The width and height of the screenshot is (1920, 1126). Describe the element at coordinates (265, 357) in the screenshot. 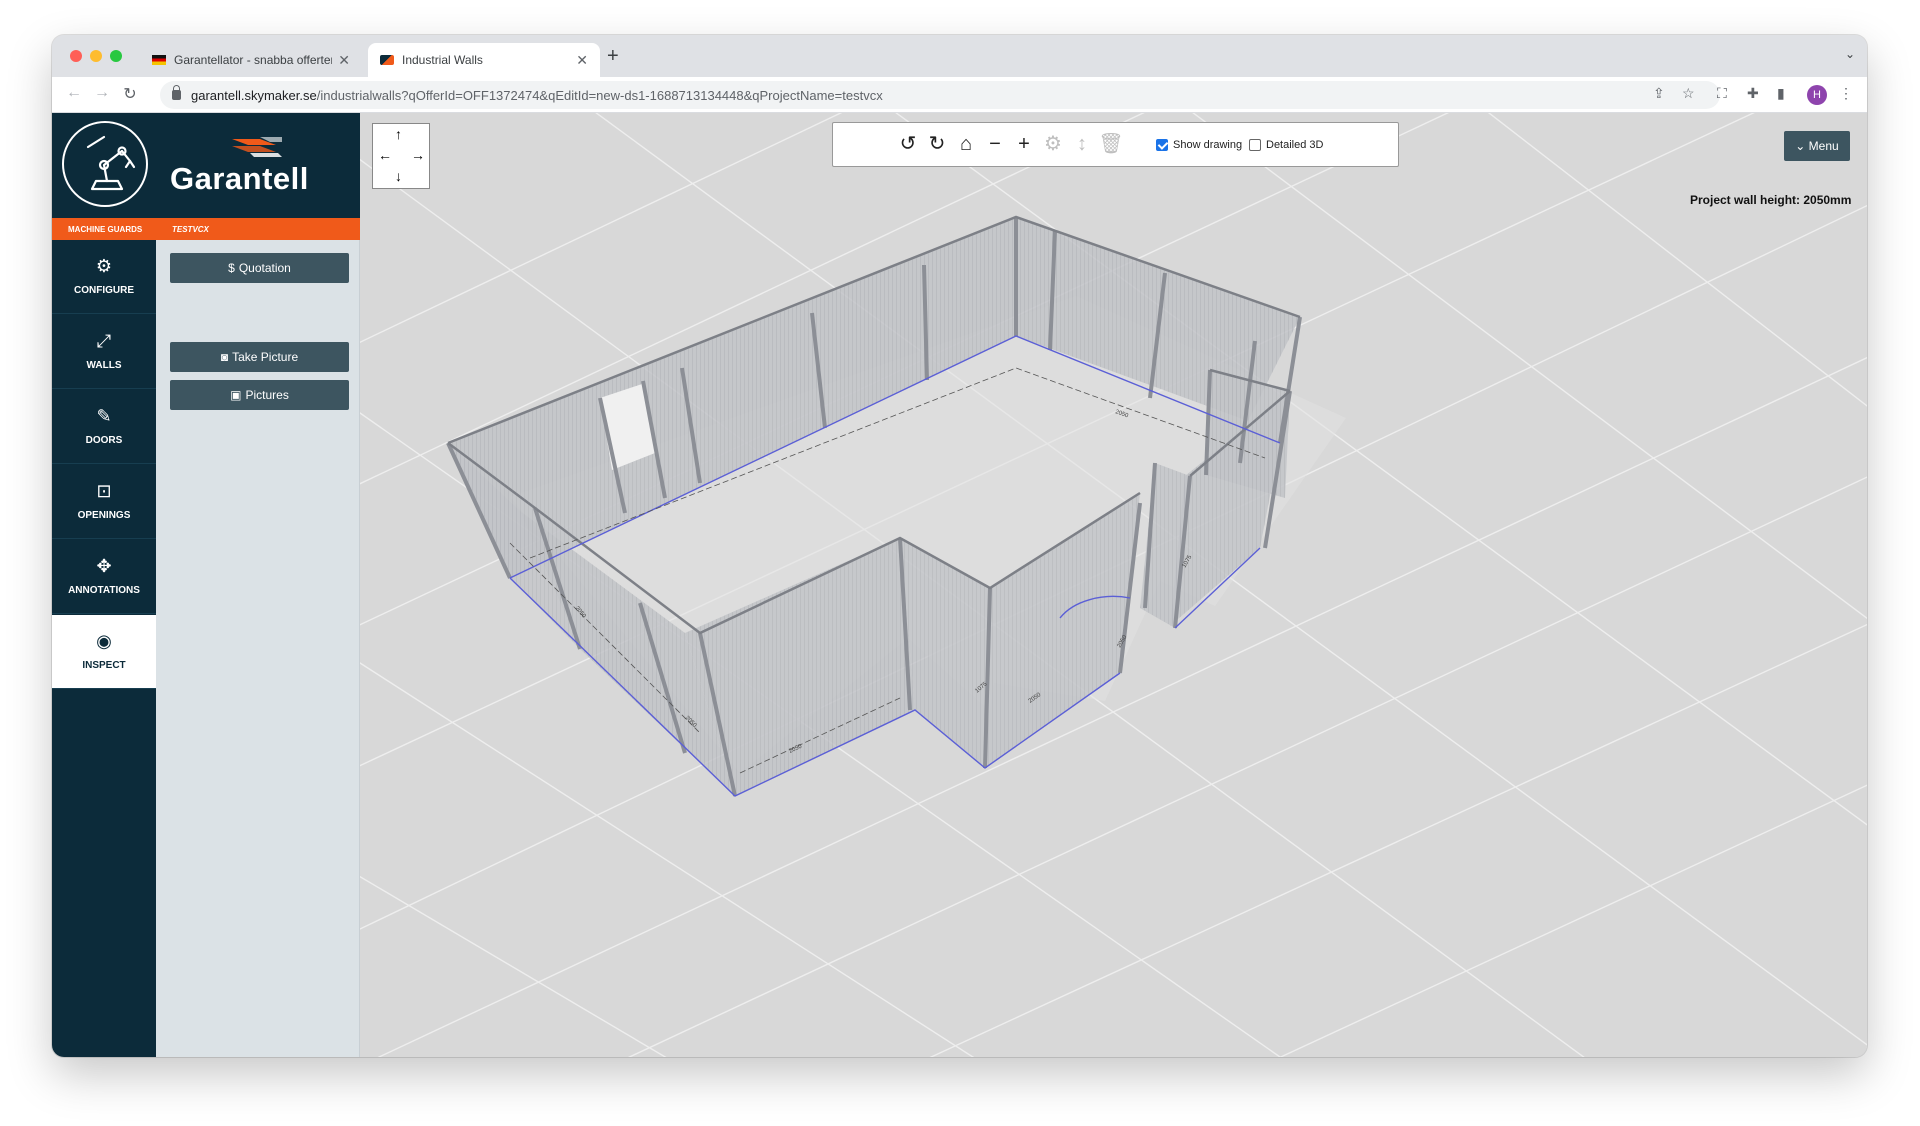

I see `take-picture-label: Take Picture` at that location.